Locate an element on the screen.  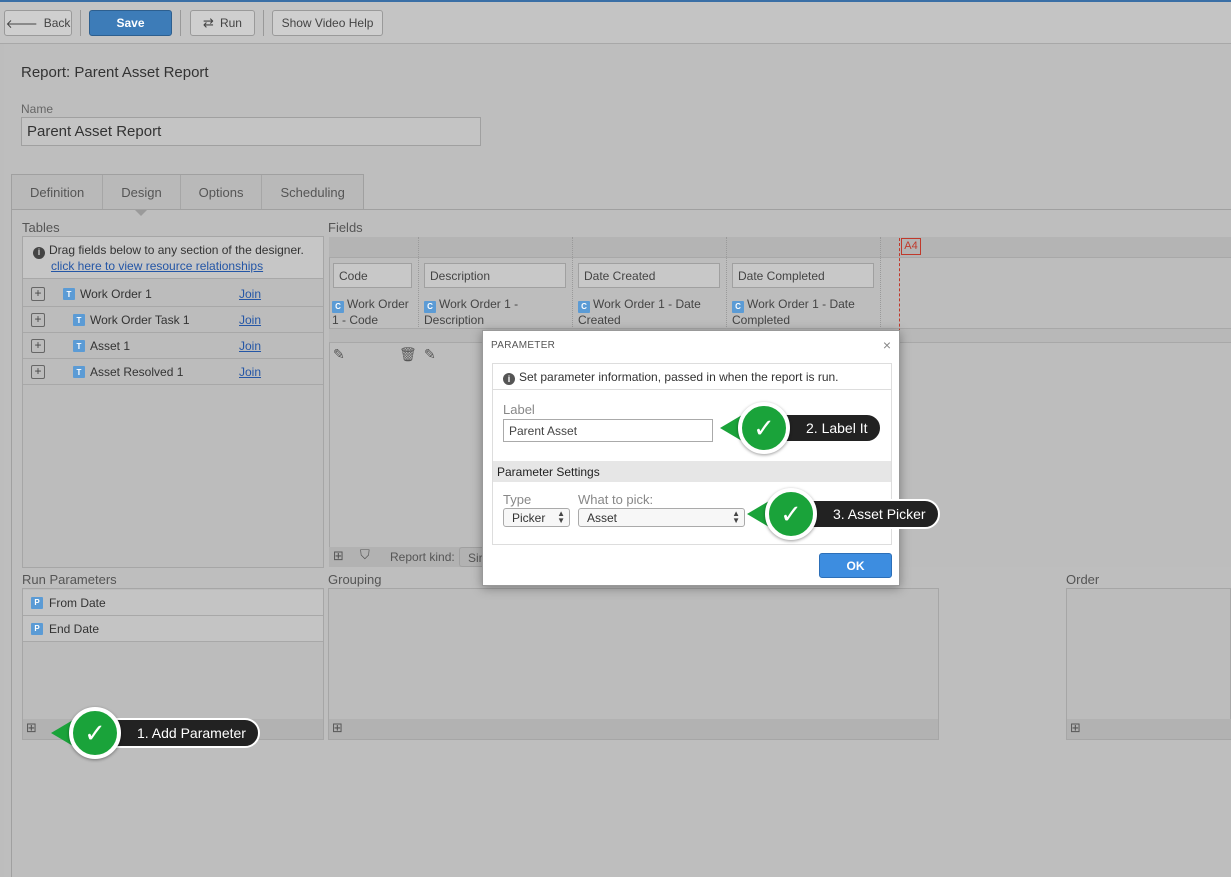
grouping-footer is located at coordinates (633, 729).